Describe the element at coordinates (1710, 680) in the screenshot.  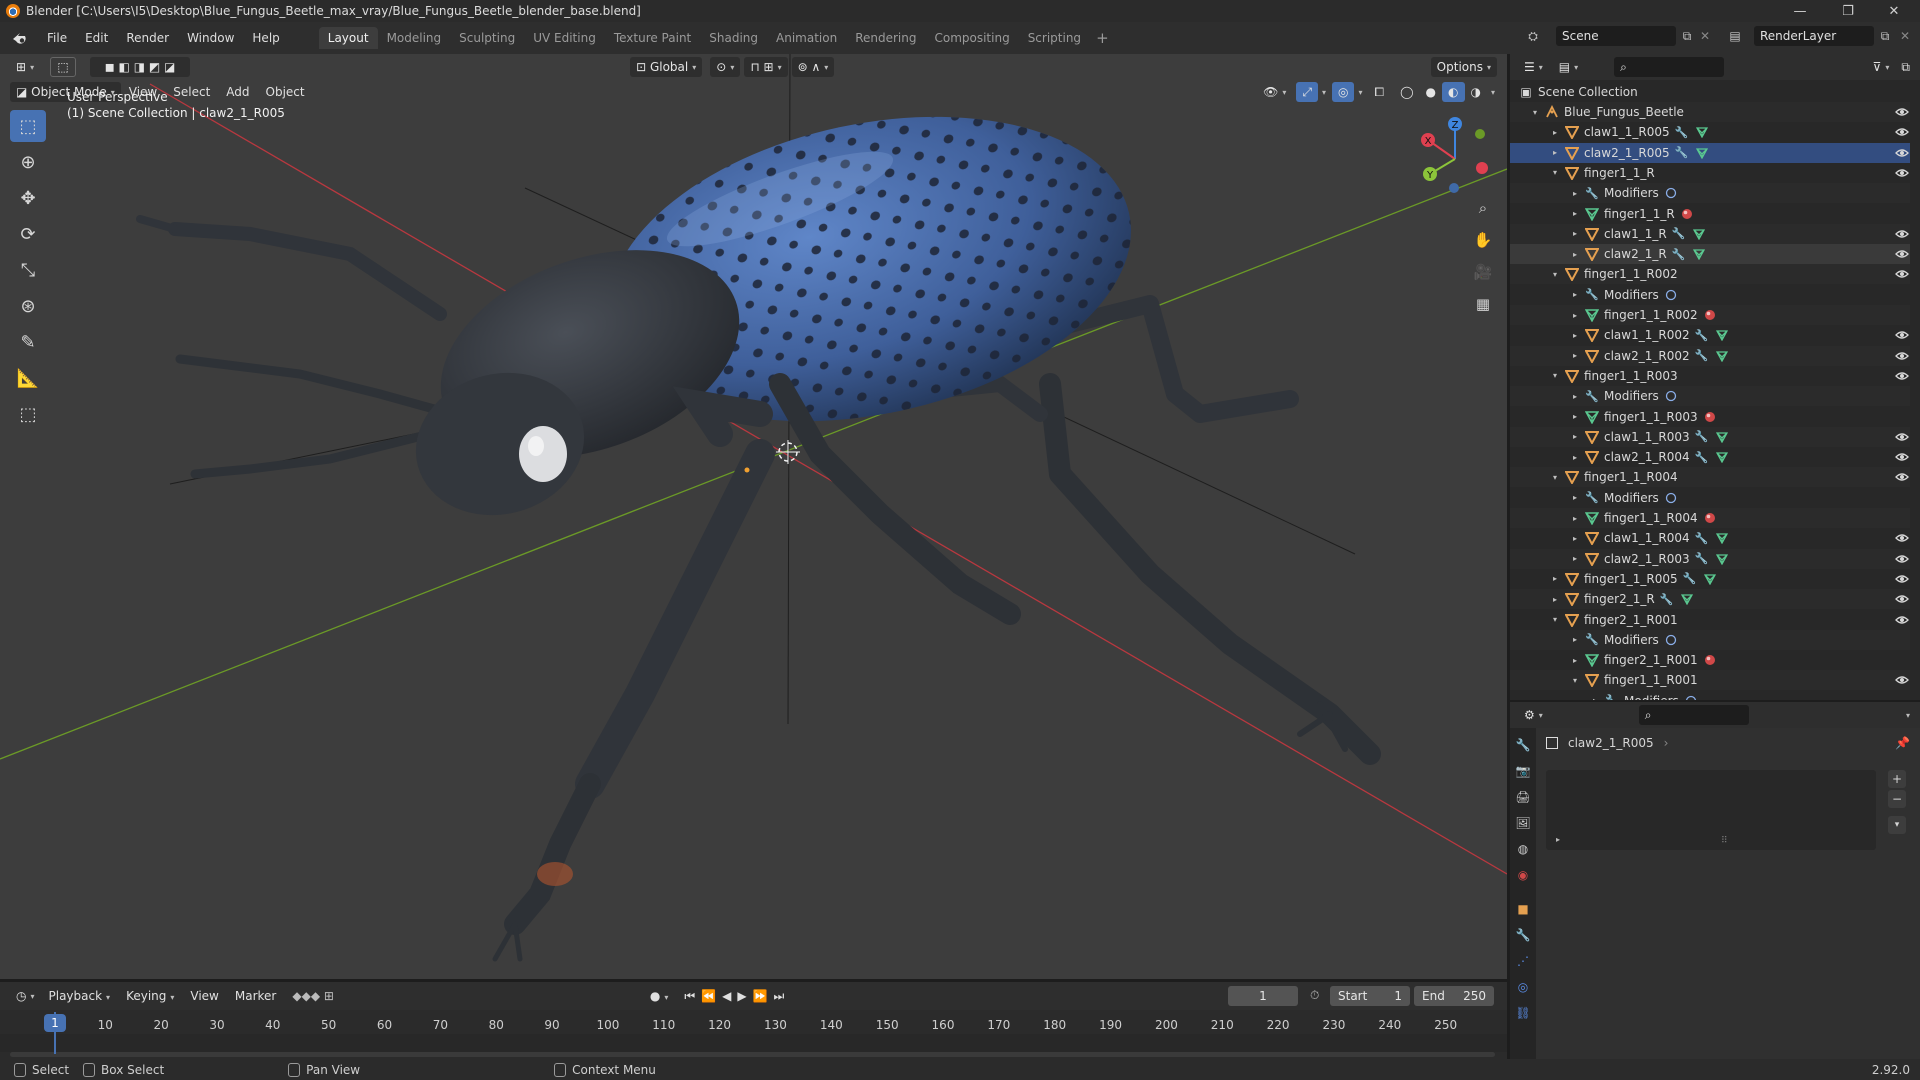
I see `outliner-row-mesh: ▾ finger1_1_R001` at that location.